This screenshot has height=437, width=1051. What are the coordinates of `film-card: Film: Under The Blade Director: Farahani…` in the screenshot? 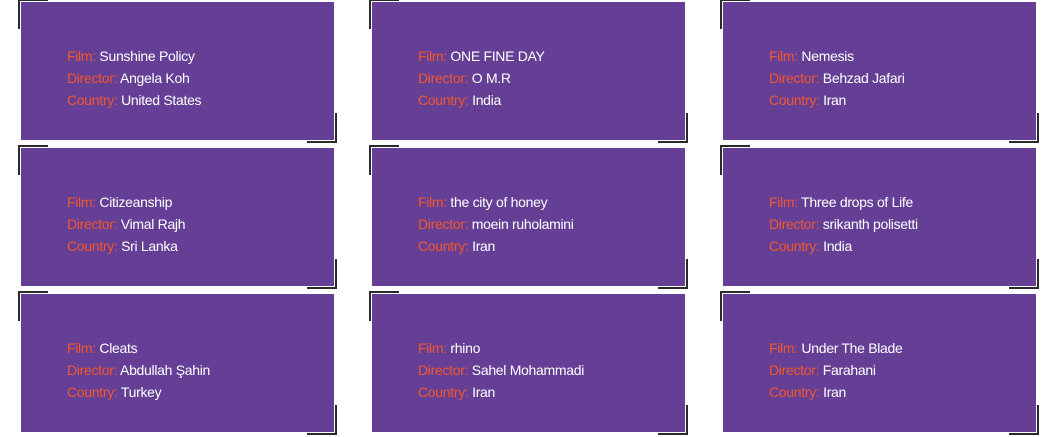 It's located at (879, 363).